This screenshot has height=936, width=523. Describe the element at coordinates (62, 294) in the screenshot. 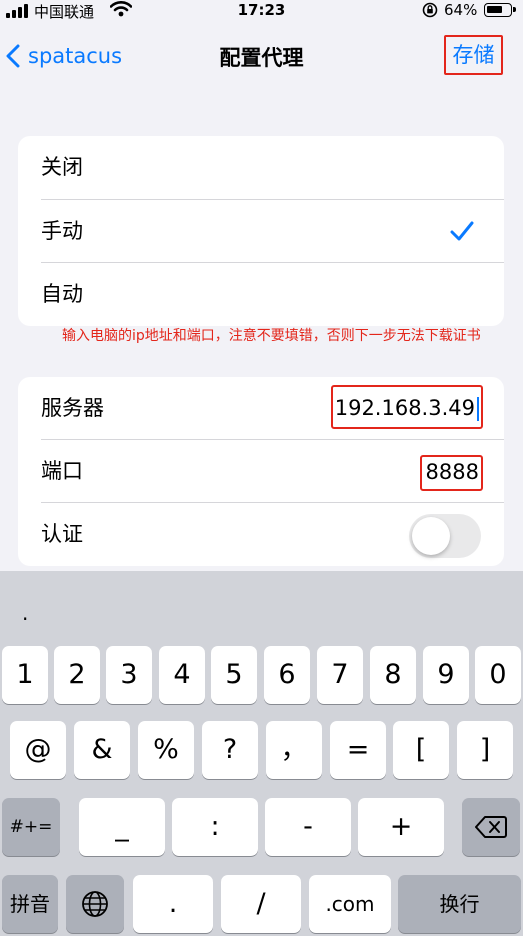

I see `proxy-mode-auto-label: 自动` at that location.